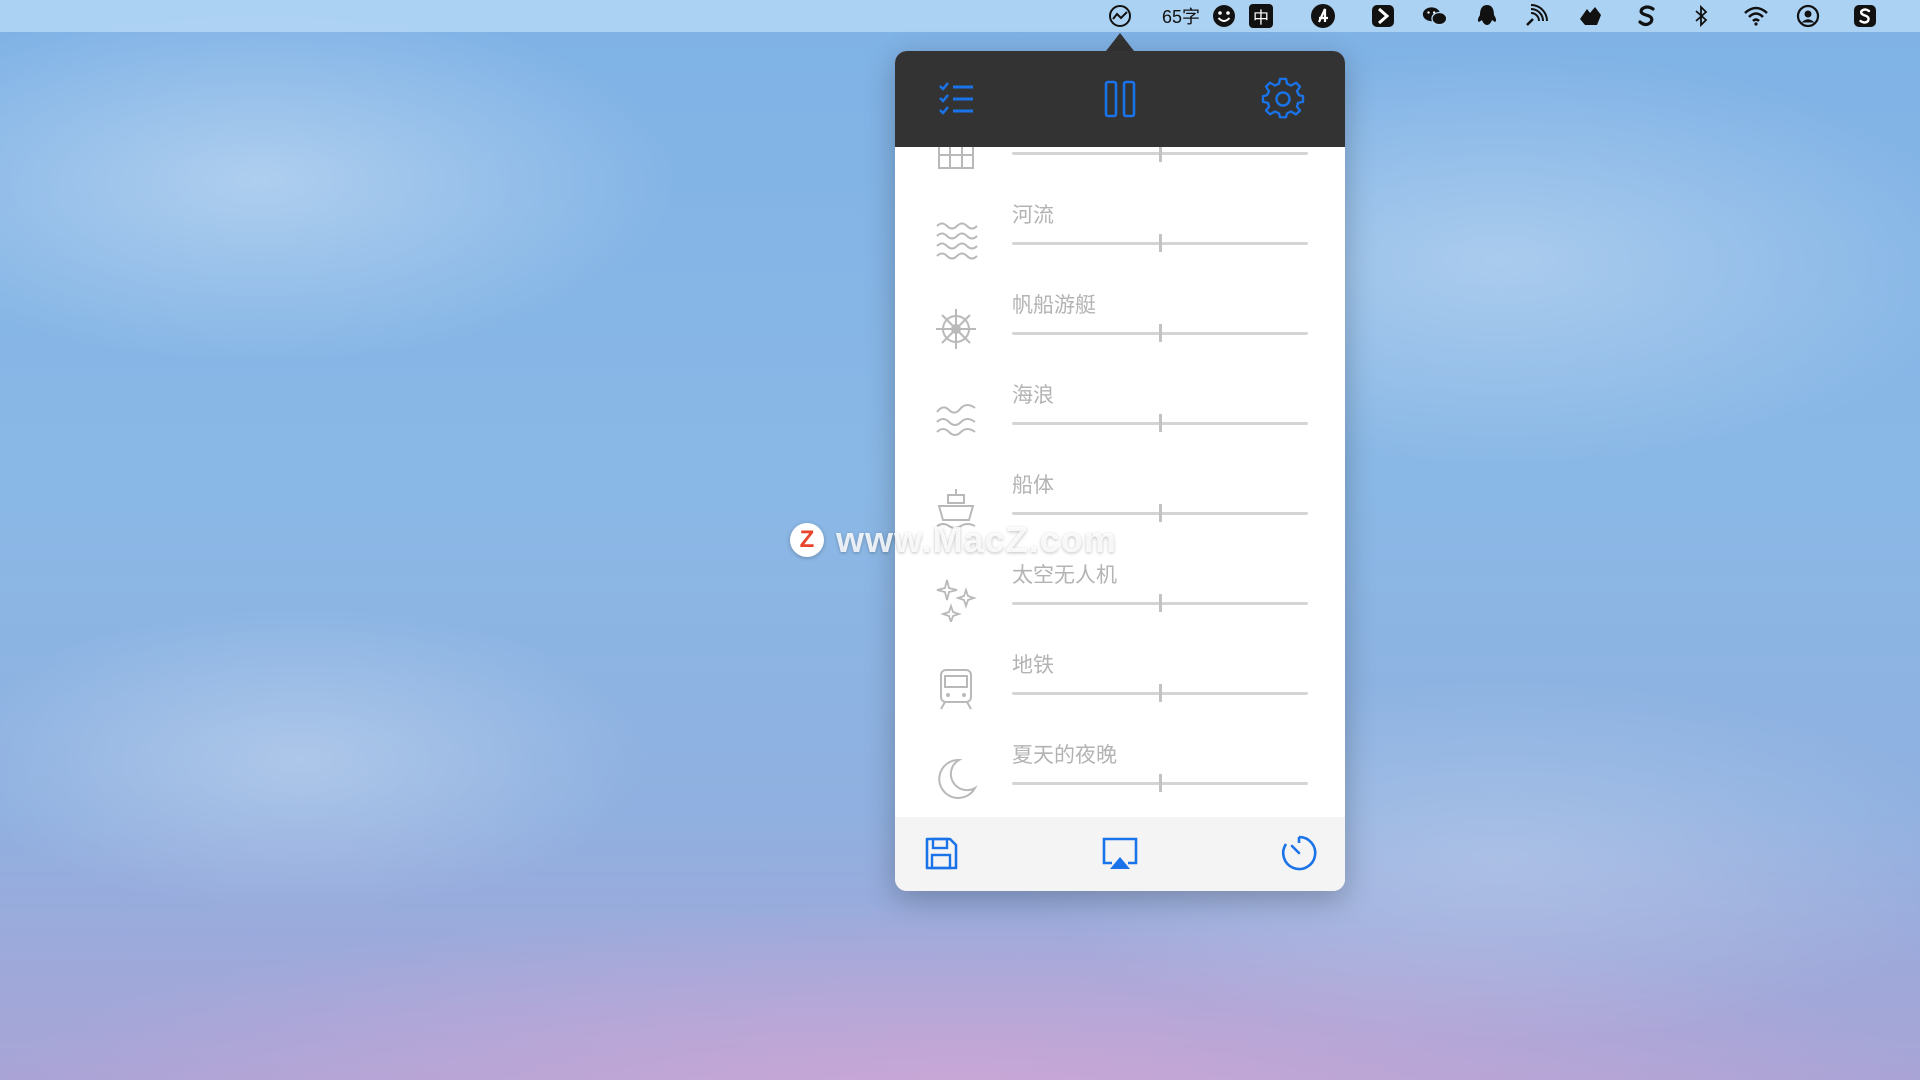 The height and width of the screenshot is (1080, 1920). I want to click on sound-row: 帆船游艇, so click(1120, 326).